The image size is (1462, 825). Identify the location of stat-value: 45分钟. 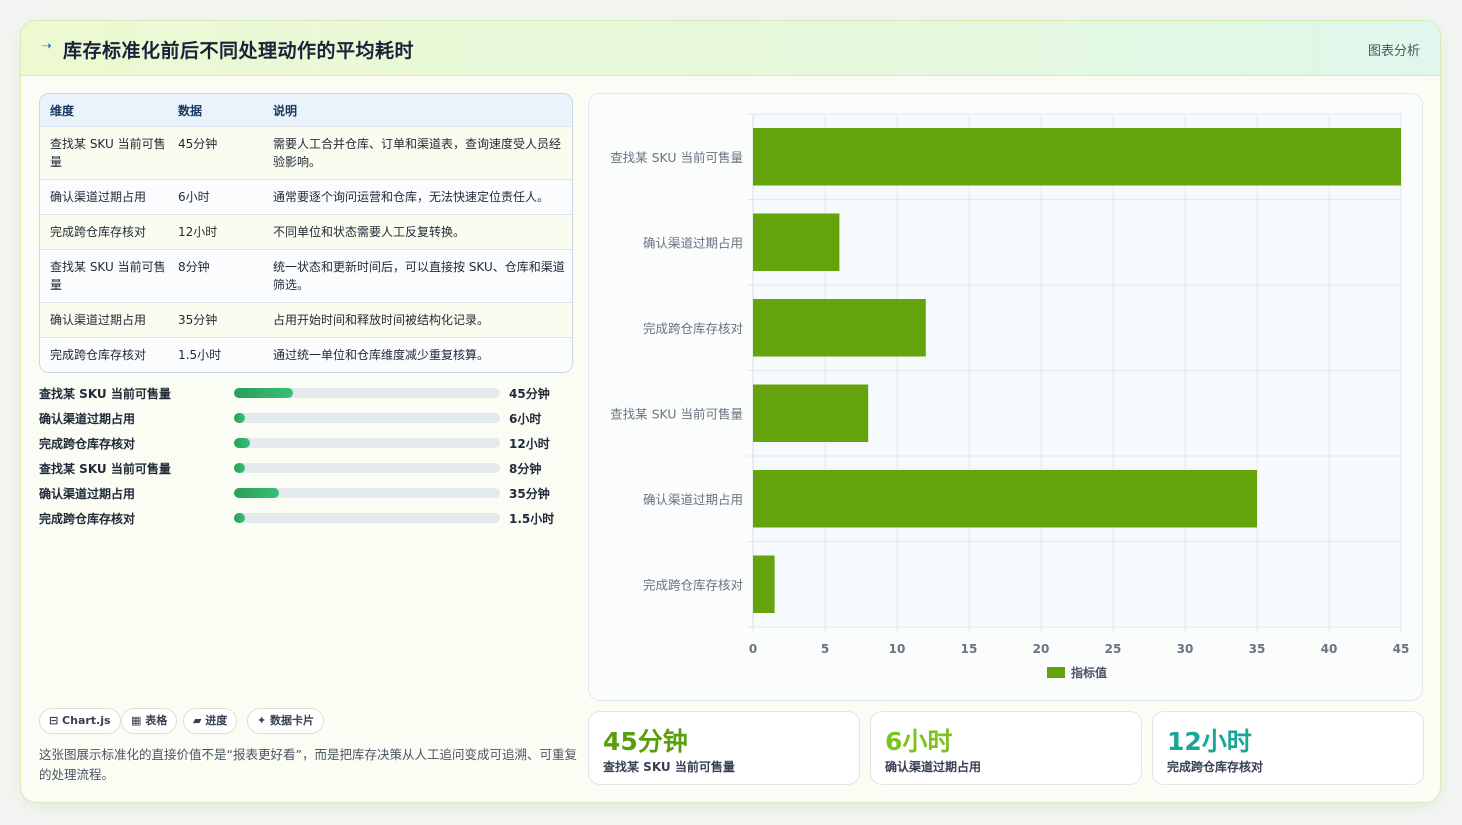
(645, 741).